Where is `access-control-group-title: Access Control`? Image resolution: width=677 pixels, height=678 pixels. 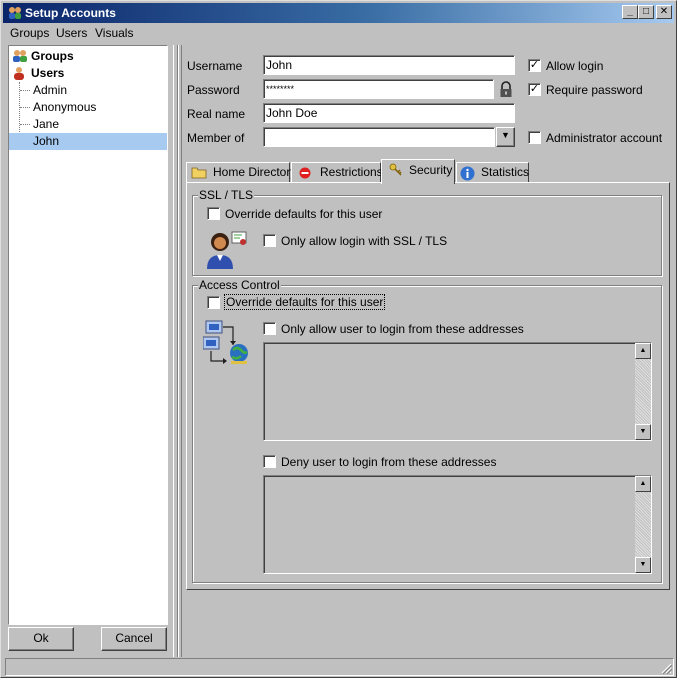 access-control-group-title: Access Control is located at coordinates (239, 285).